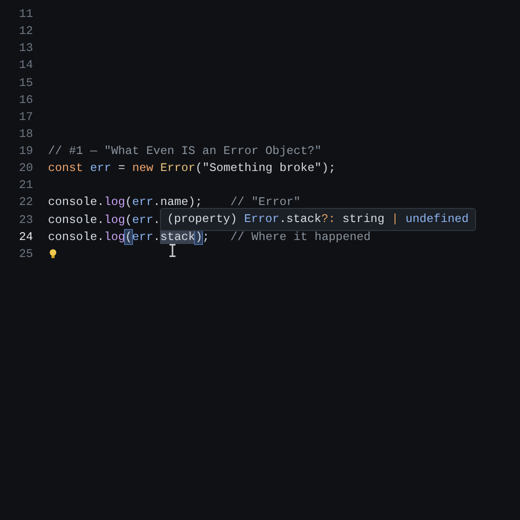 The width and height of the screenshot is (520, 520). I want to click on lightbulb-icon, so click(53, 254).